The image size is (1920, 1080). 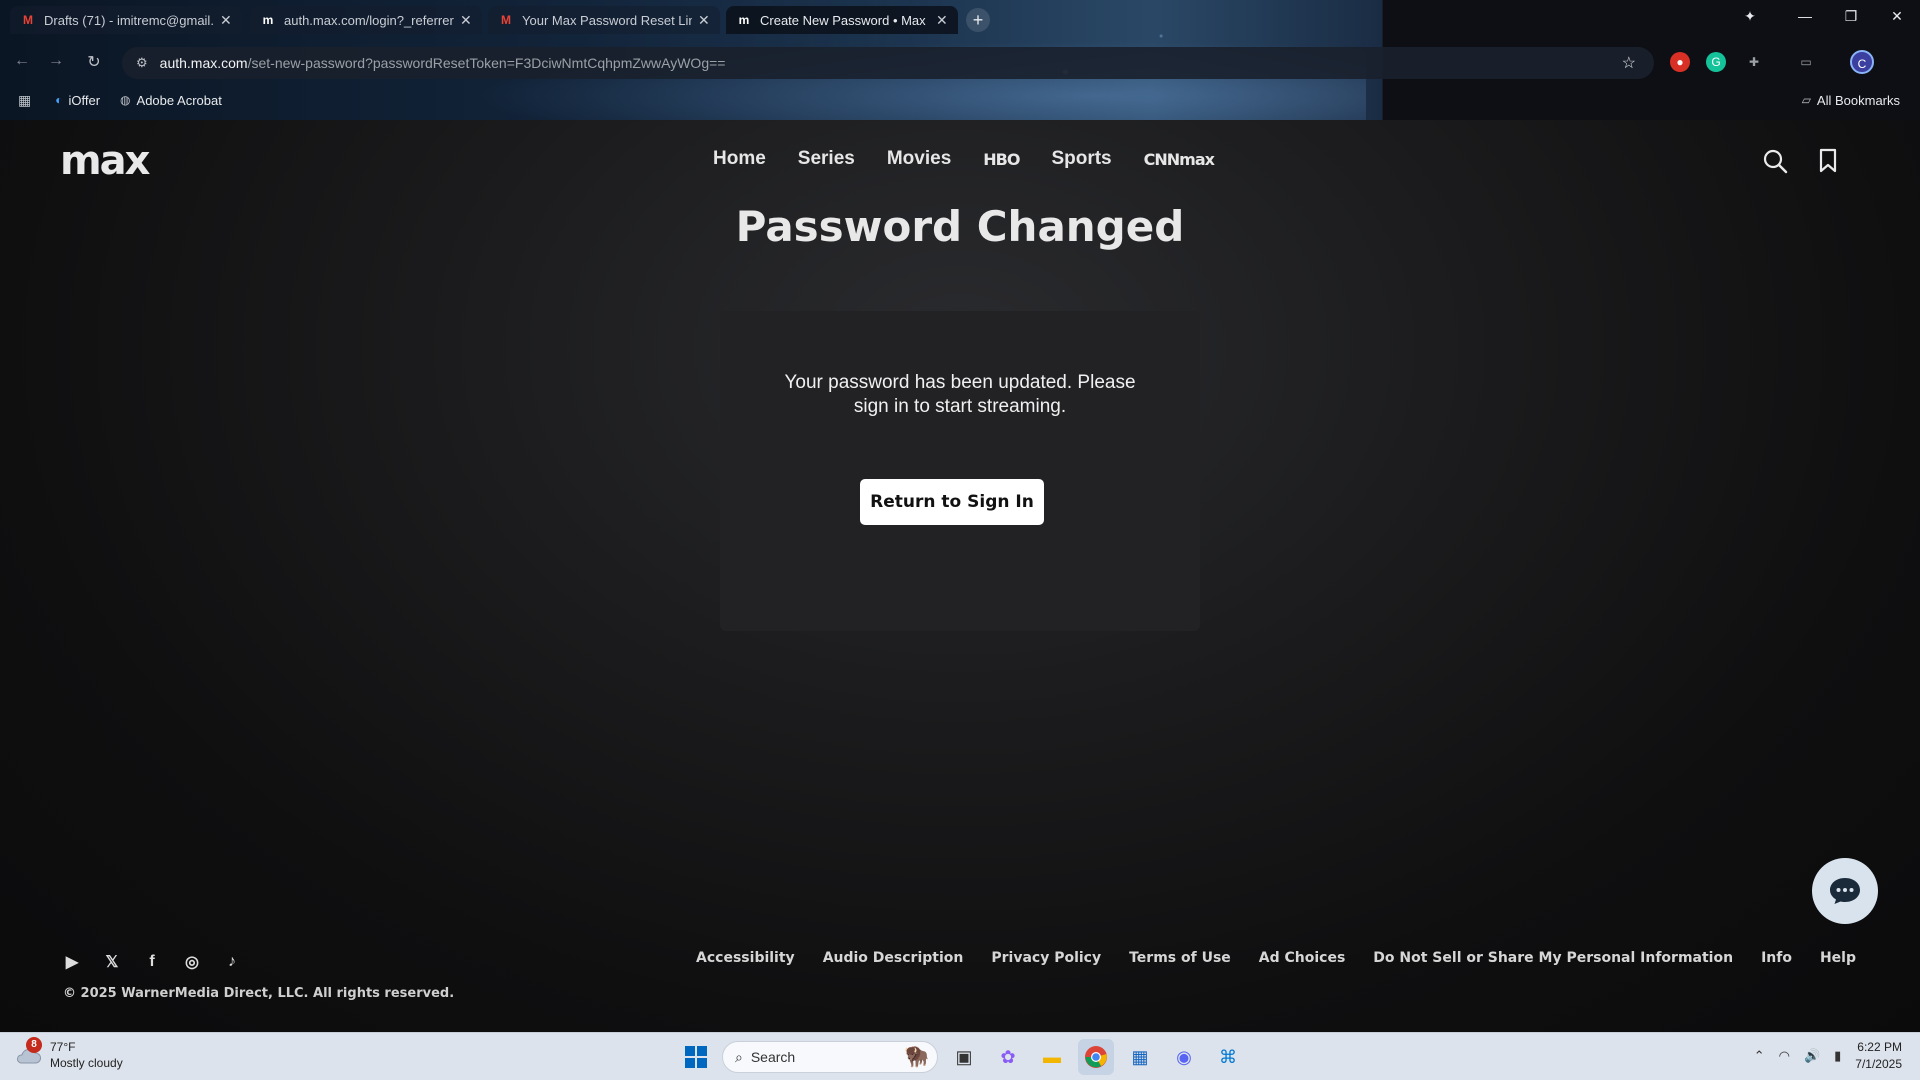 I want to click on copilot-icon: ✿, so click(x=1008, y=1057).